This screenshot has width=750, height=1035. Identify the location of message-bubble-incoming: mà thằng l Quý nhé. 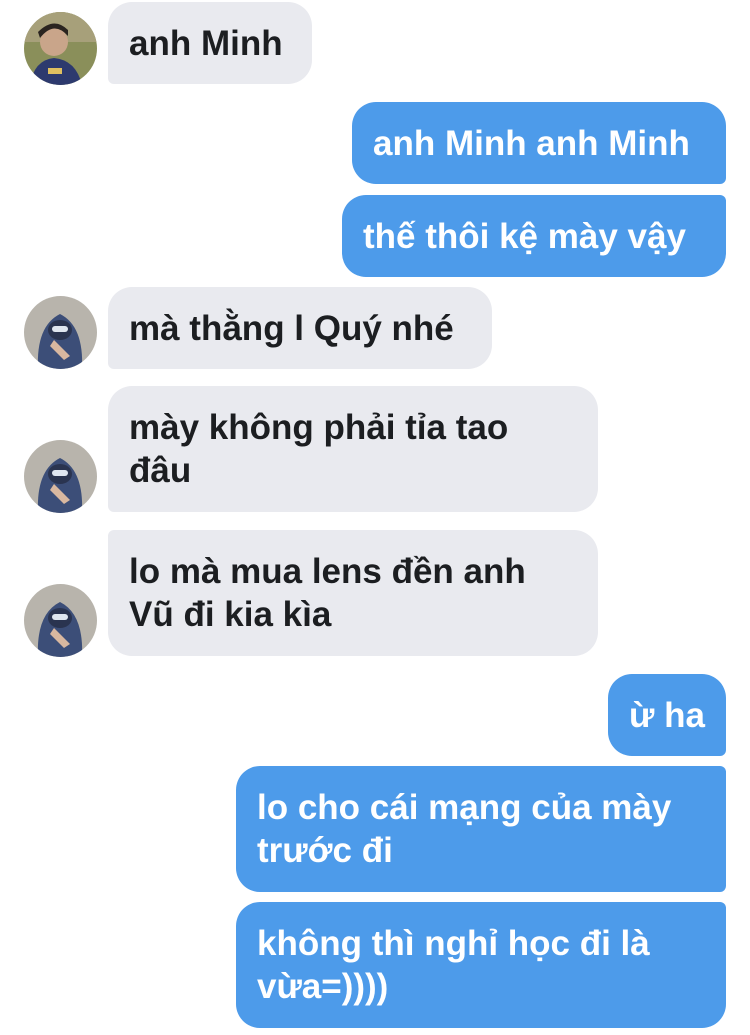
(300, 328).